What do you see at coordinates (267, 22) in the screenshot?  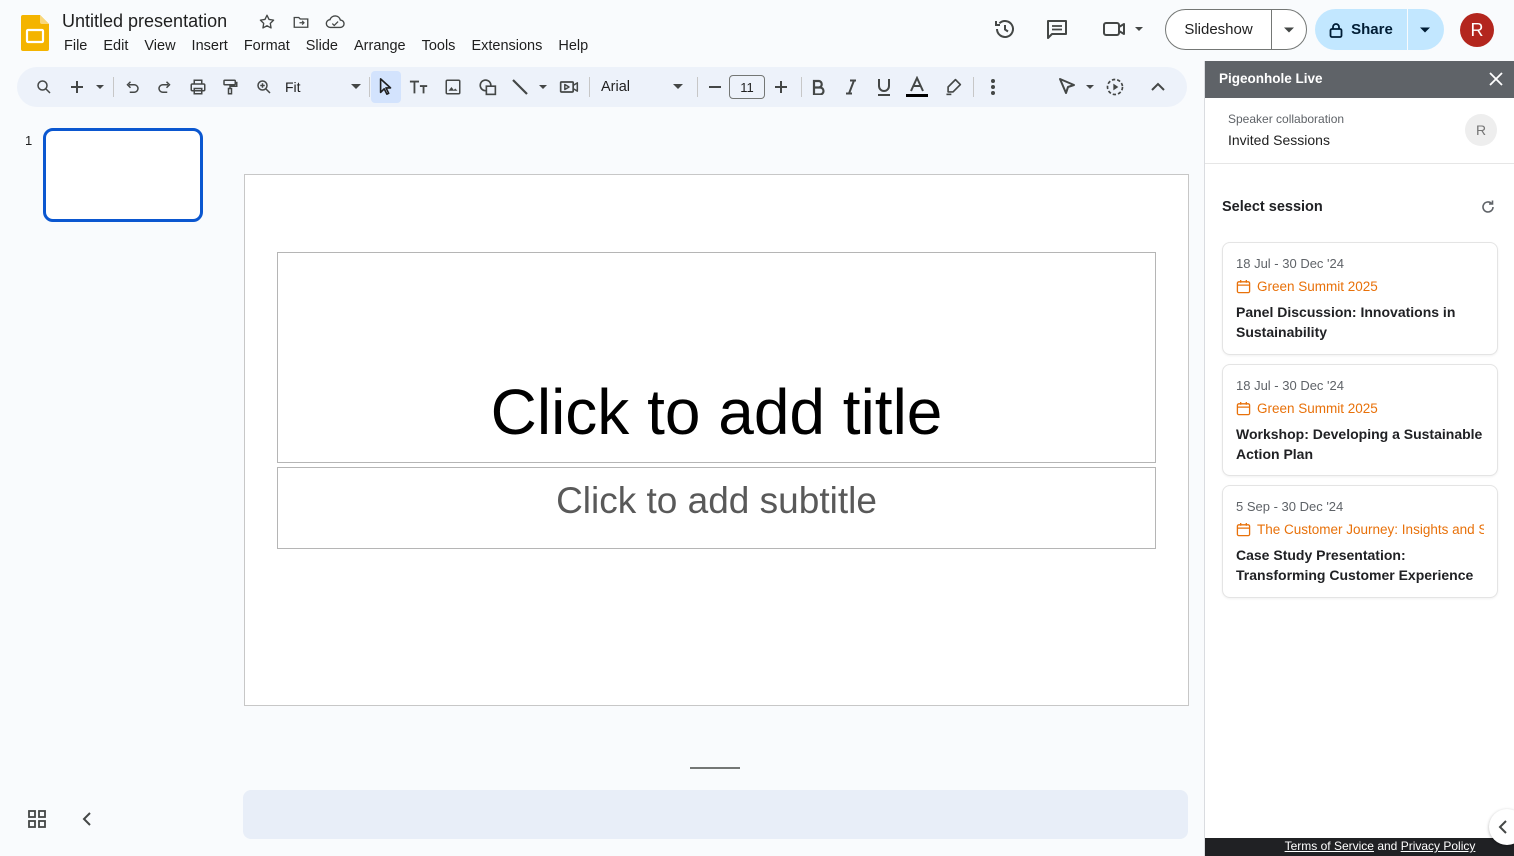 I see `star-icon` at bounding box center [267, 22].